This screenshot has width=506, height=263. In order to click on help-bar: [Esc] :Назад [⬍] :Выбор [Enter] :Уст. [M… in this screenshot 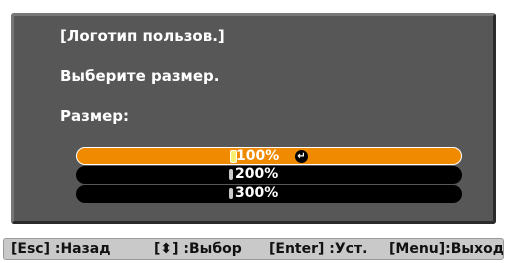, I will do `click(253, 249)`.